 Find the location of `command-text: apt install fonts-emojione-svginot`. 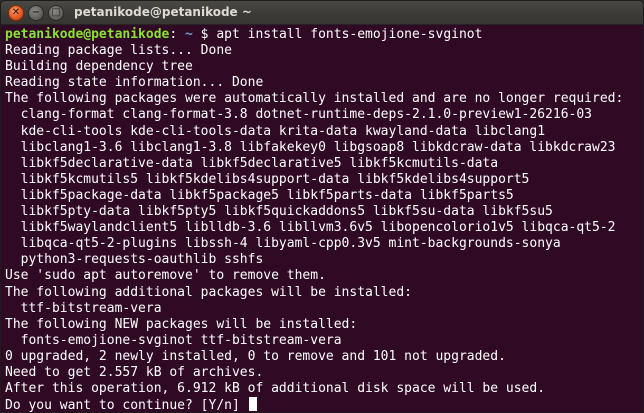

command-text: apt install fonts-emojione-svginot is located at coordinates (349, 34).